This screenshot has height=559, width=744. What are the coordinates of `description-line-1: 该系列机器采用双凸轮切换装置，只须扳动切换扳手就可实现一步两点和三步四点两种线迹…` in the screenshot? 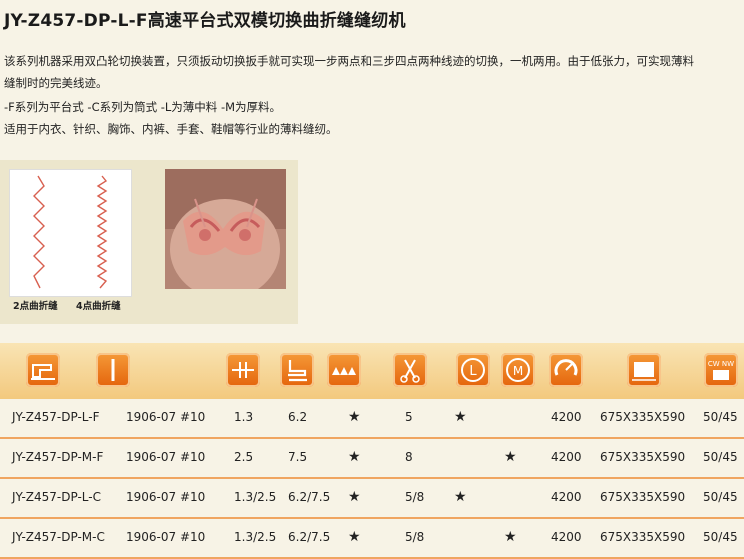 It's located at (349, 61).